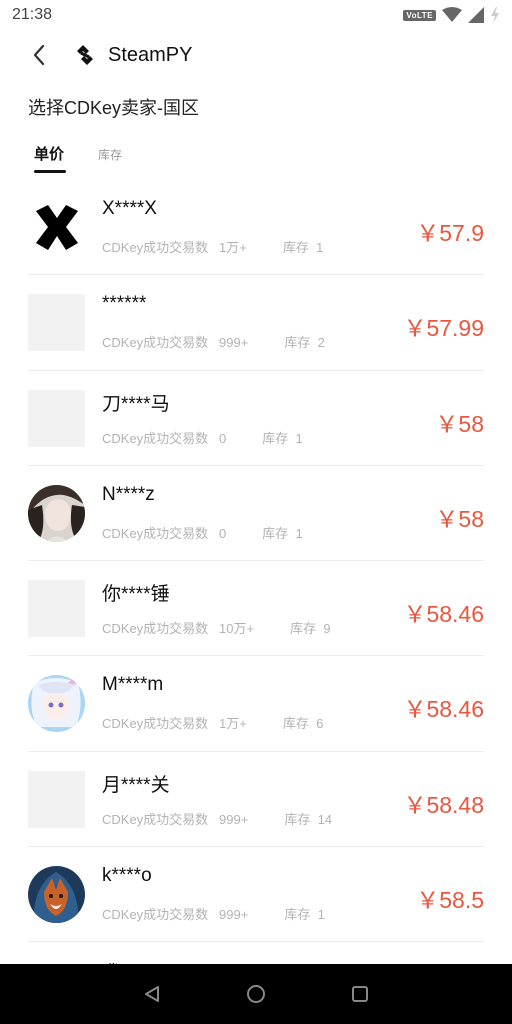 This screenshot has height=1024, width=512. What do you see at coordinates (136, 595) in the screenshot?
I see `seller-name: 你****锤` at bounding box center [136, 595].